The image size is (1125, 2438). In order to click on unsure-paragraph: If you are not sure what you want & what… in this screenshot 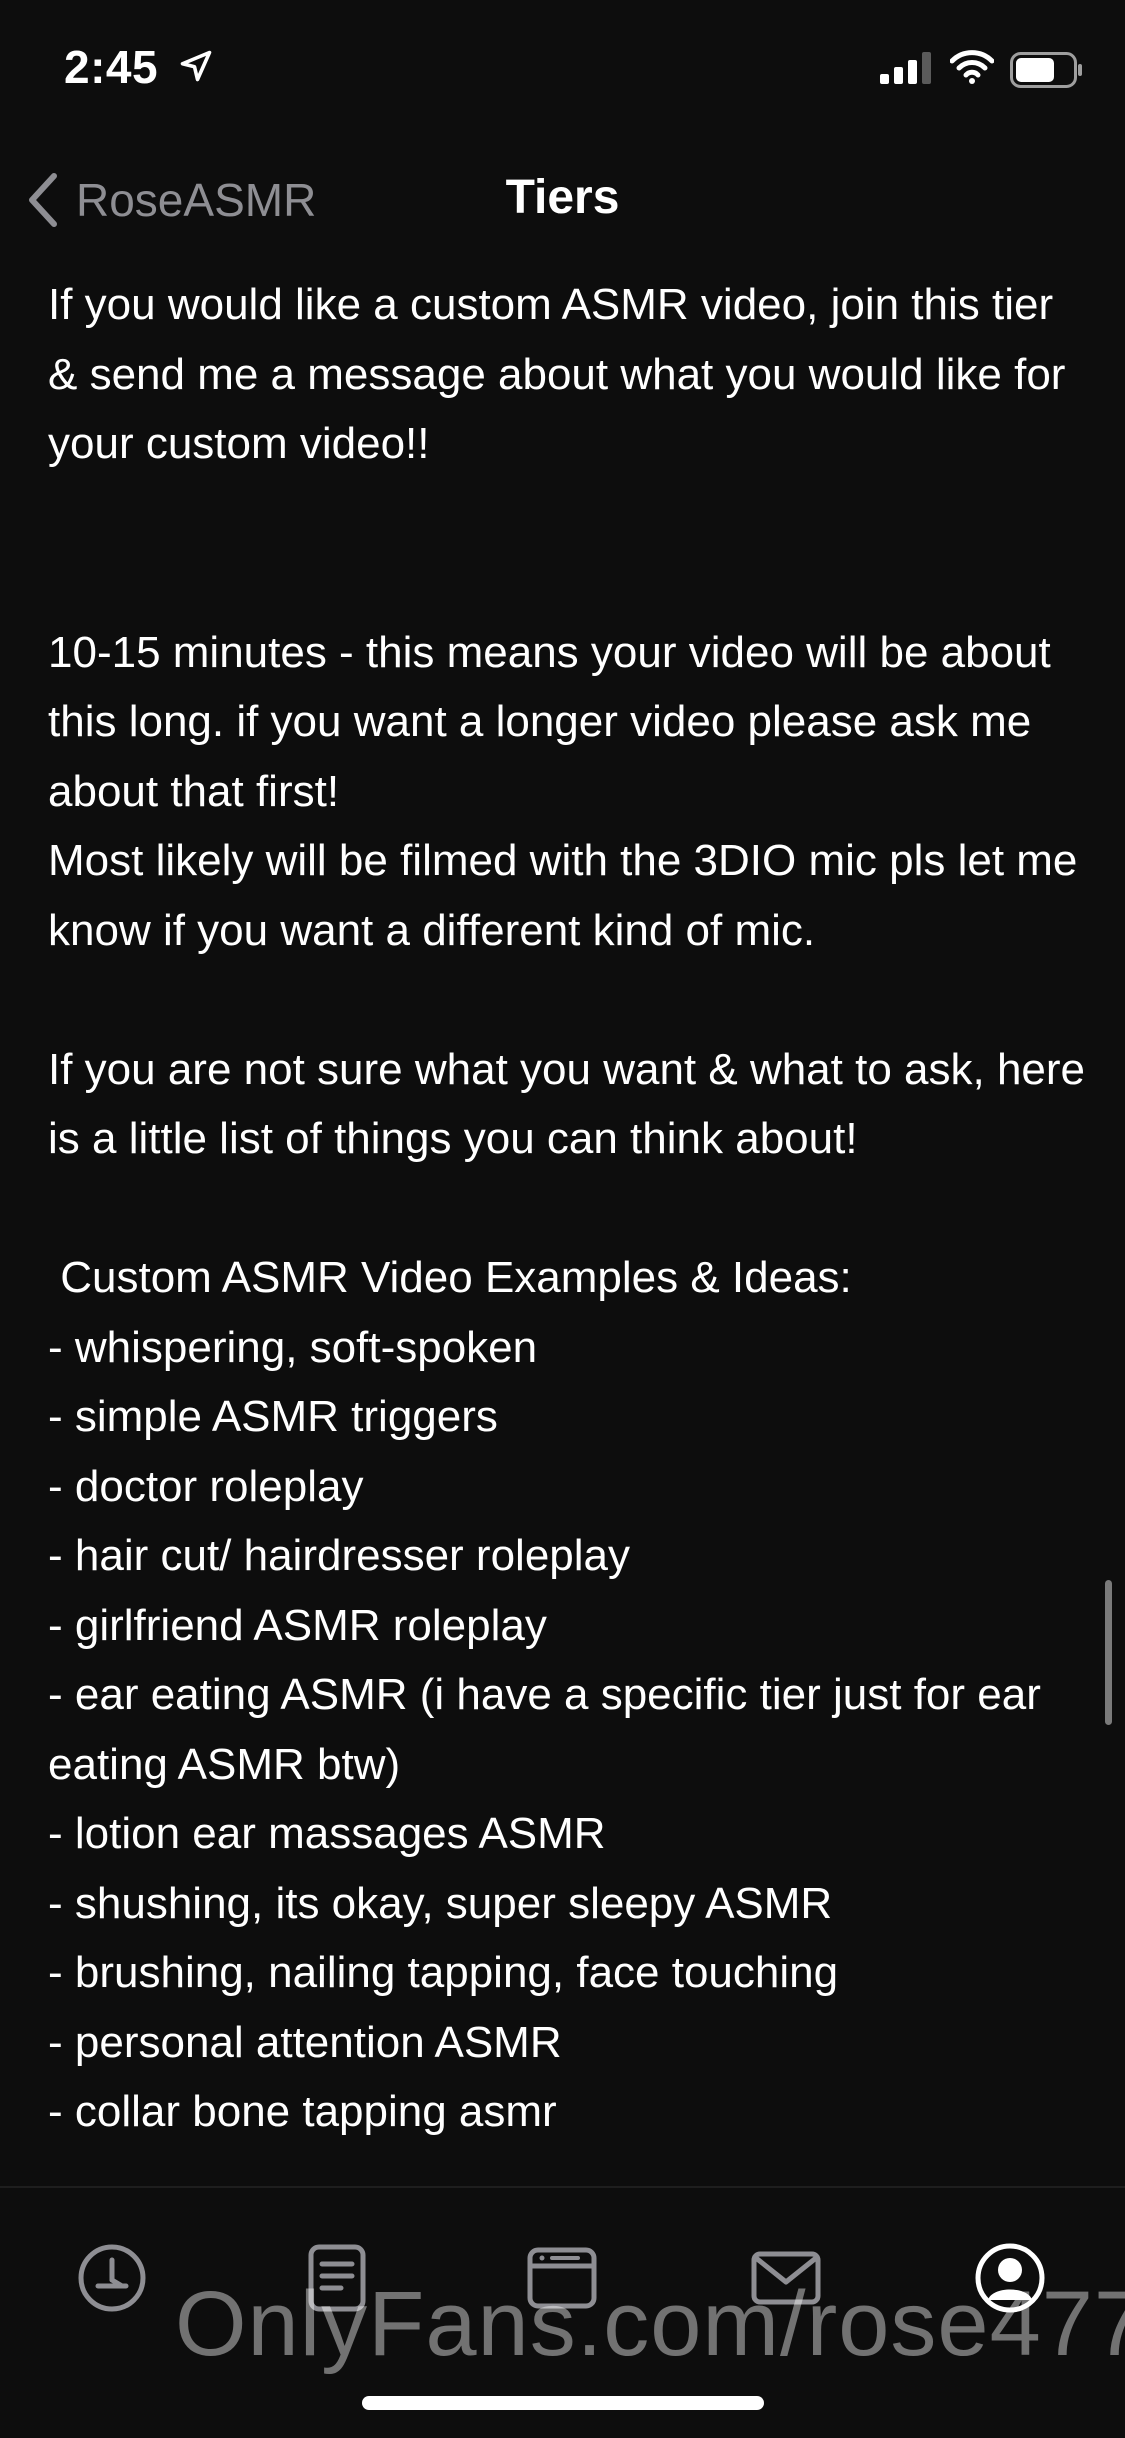, I will do `click(567, 1104)`.